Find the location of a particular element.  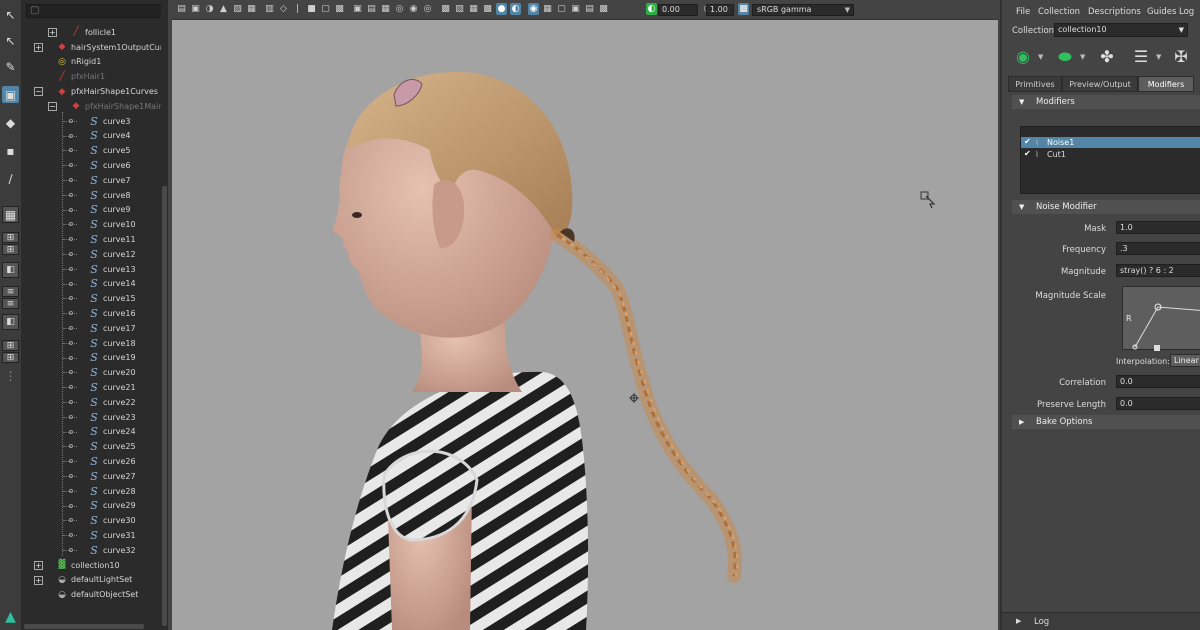

outliner-row: Scurve31 is located at coordinates (111, 535).